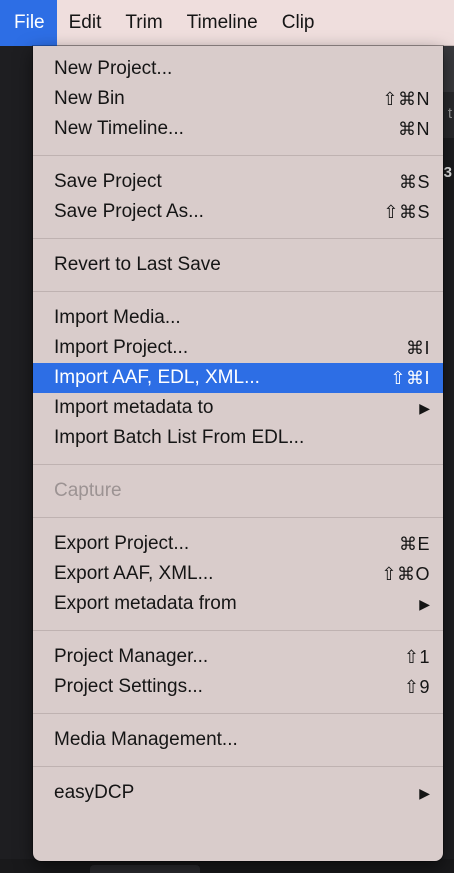 Image resolution: width=454 pixels, height=873 pixels. Describe the element at coordinates (238, 544) in the screenshot. I see `menu-item-export-project: Export Project... ⌘E` at that location.